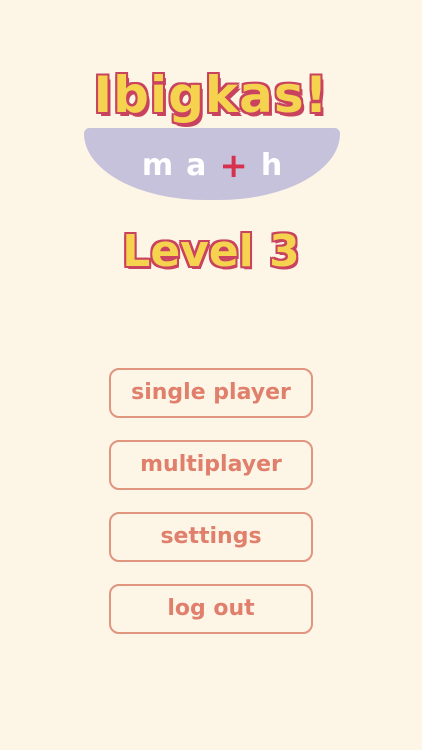  Describe the element at coordinates (211, 95) in the screenshot. I see `logo-title: Ibigkas!` at that location.